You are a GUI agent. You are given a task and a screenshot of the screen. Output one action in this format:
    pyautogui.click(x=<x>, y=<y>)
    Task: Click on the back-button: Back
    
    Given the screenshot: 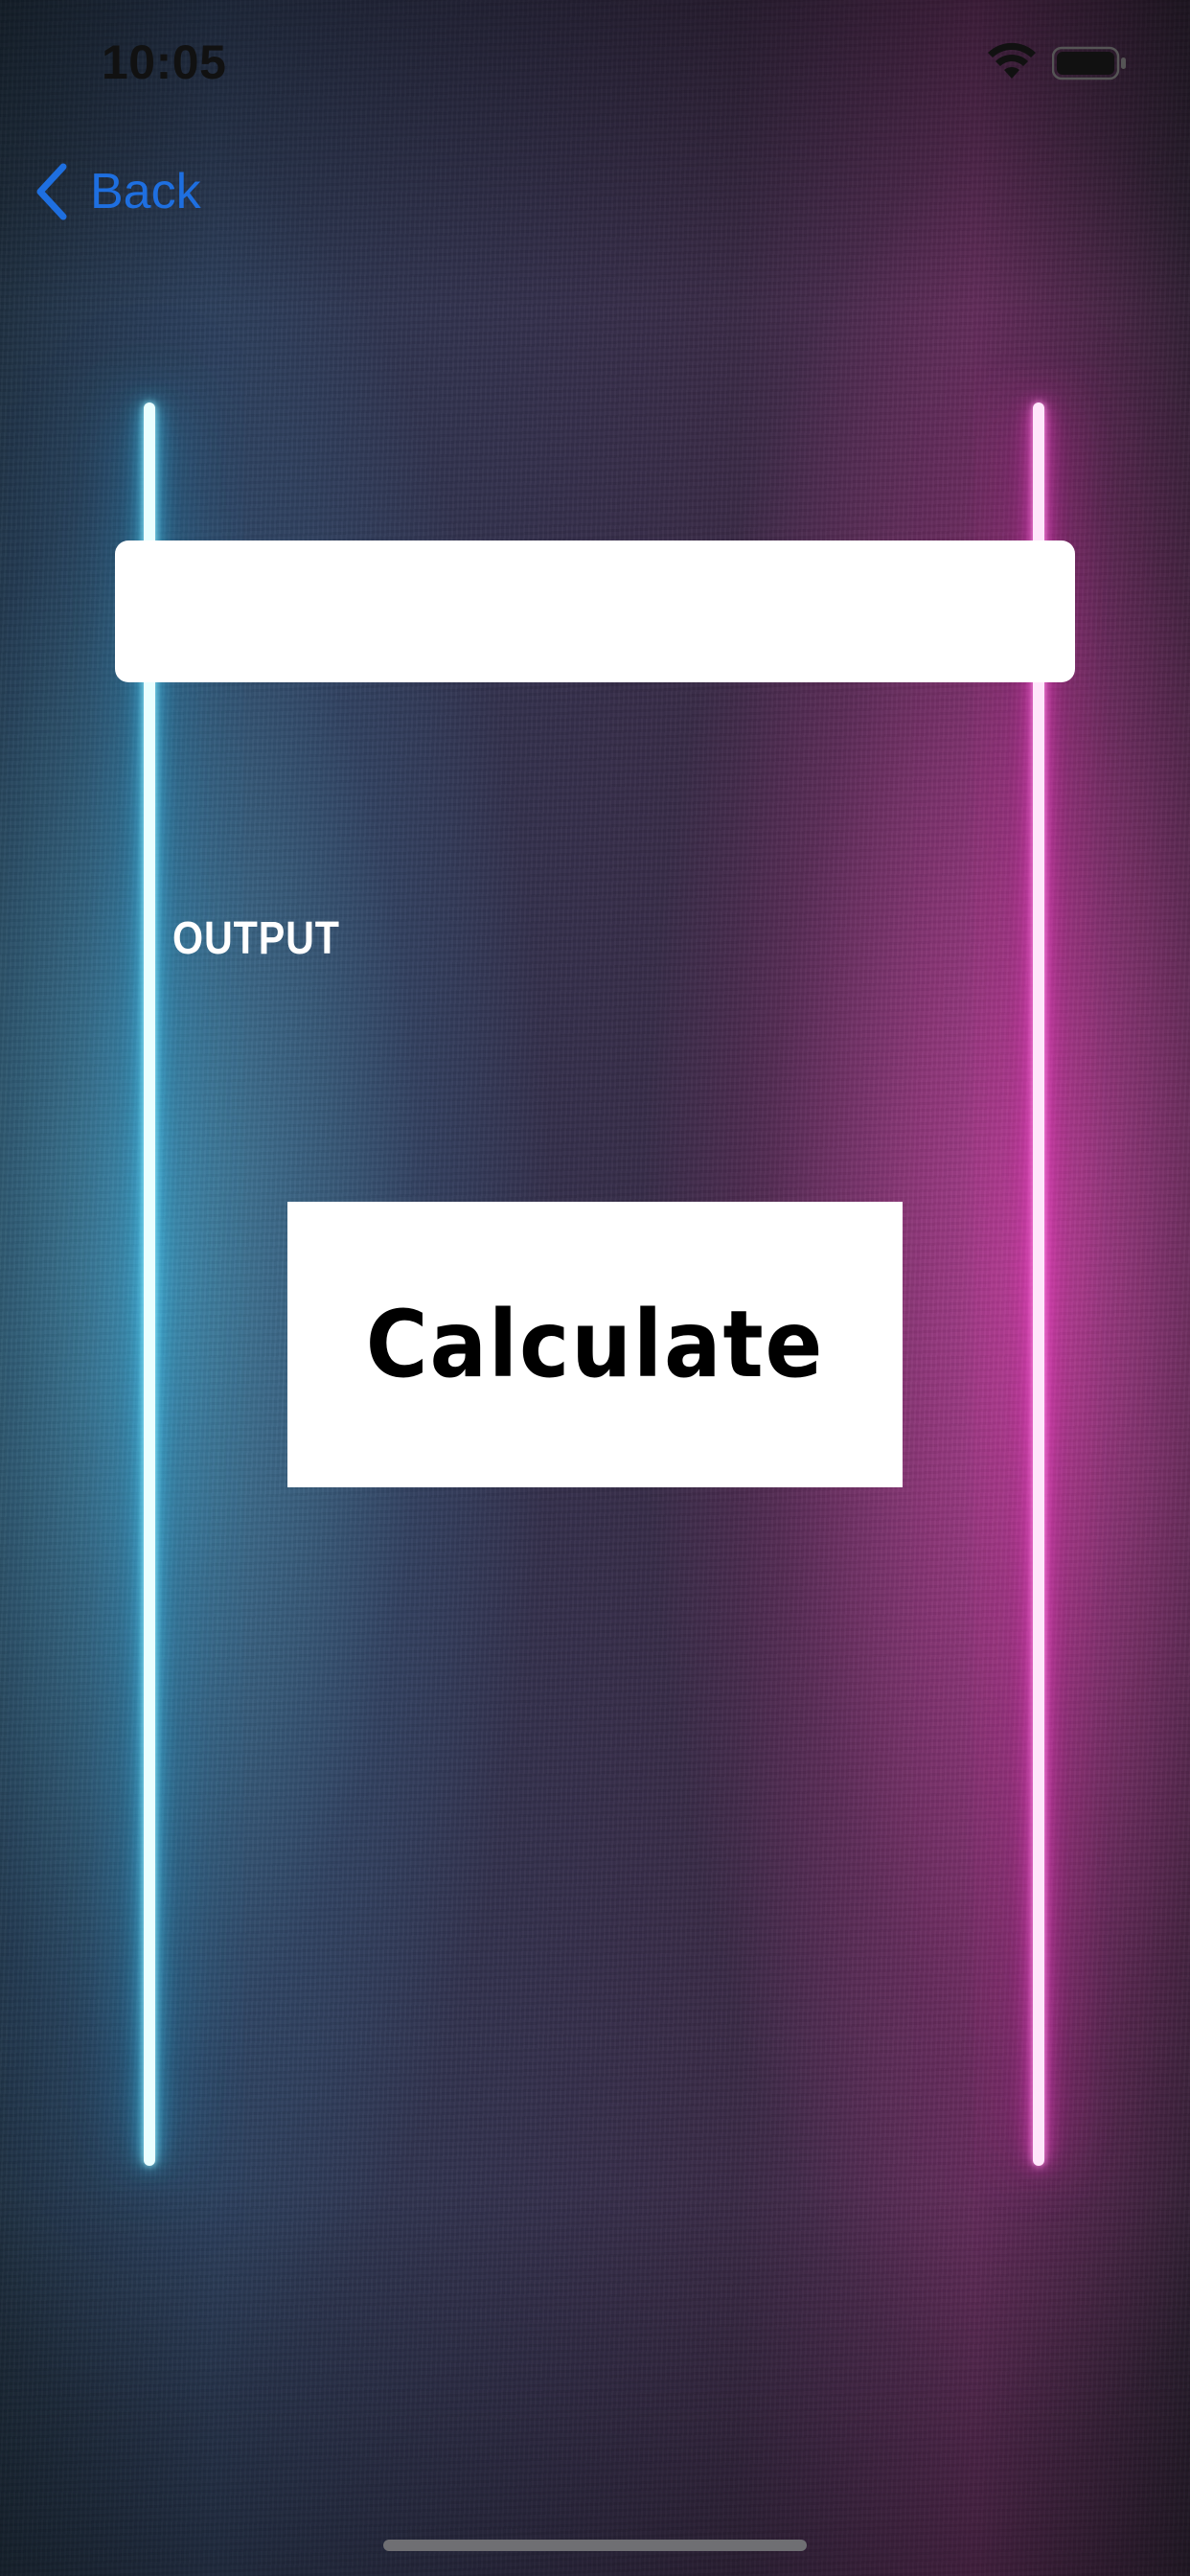 What is the action you would take?
    pyautogui.click(x=117, y=191)
    